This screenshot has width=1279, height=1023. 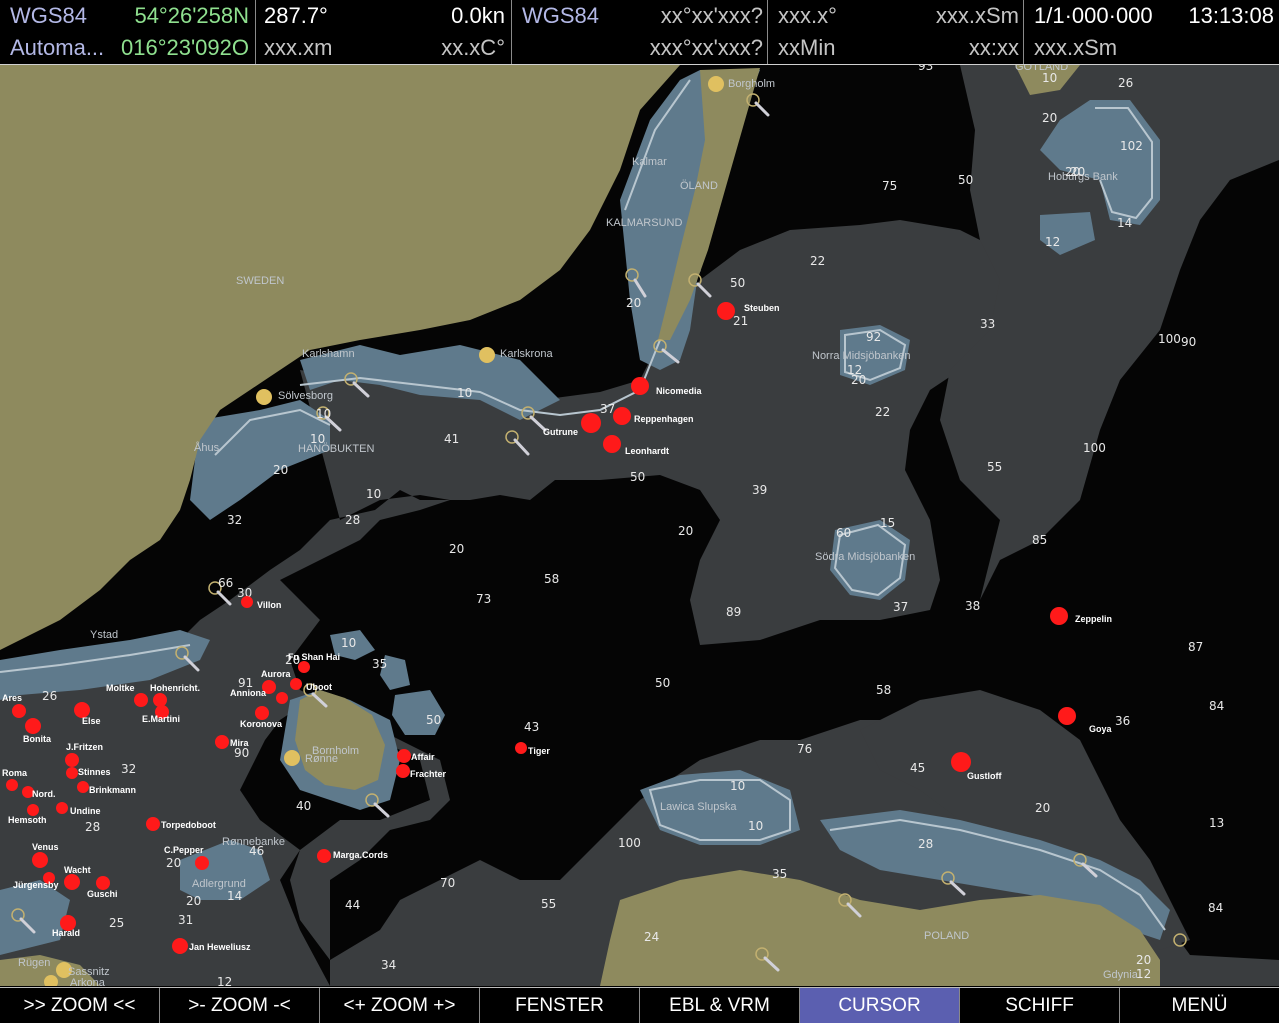 What do you see at coordinates (66, 933) in the screenshot?
I see `wreck-label: Harald` at bounding box center [66, 933].